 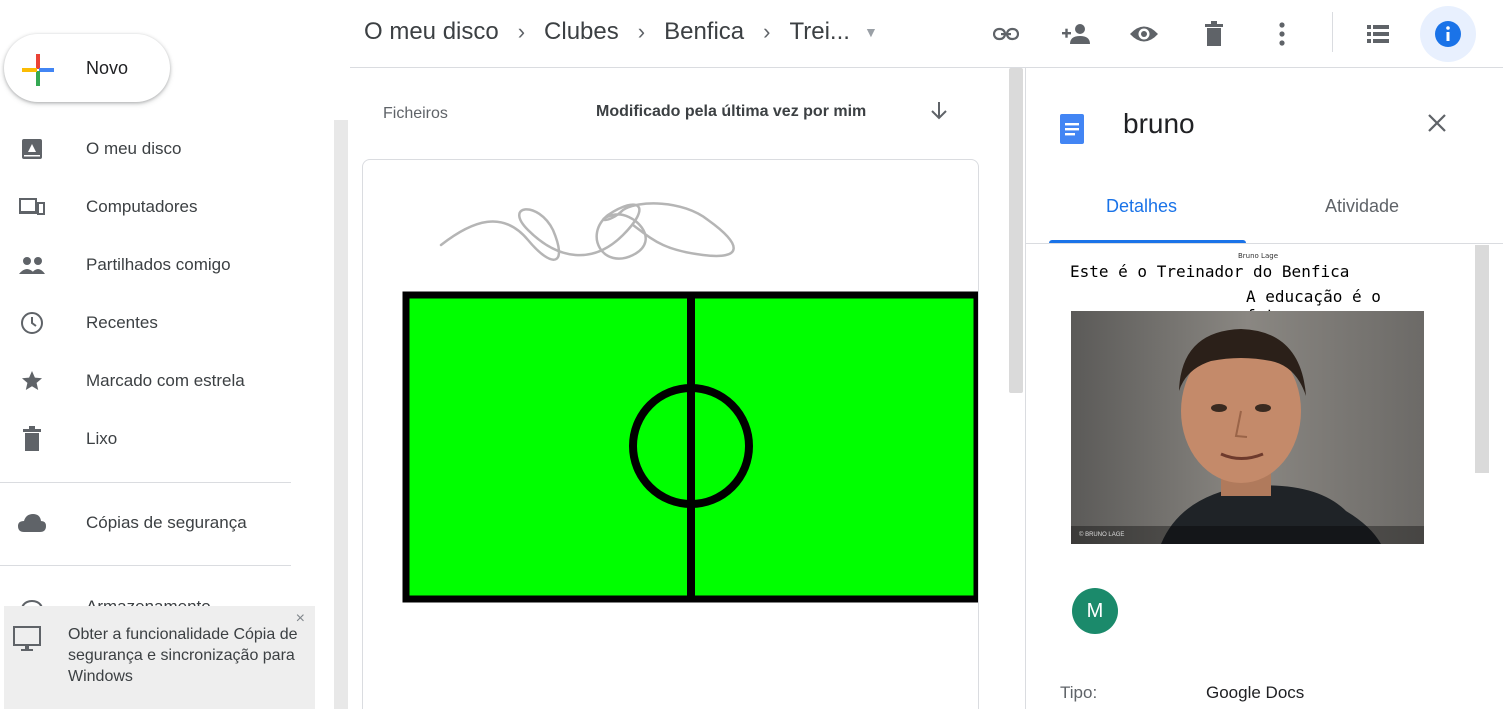 What do you see at coordinates (32, 381) in the screenshot?
I see `star-icon` at bounding box center [32, 381].